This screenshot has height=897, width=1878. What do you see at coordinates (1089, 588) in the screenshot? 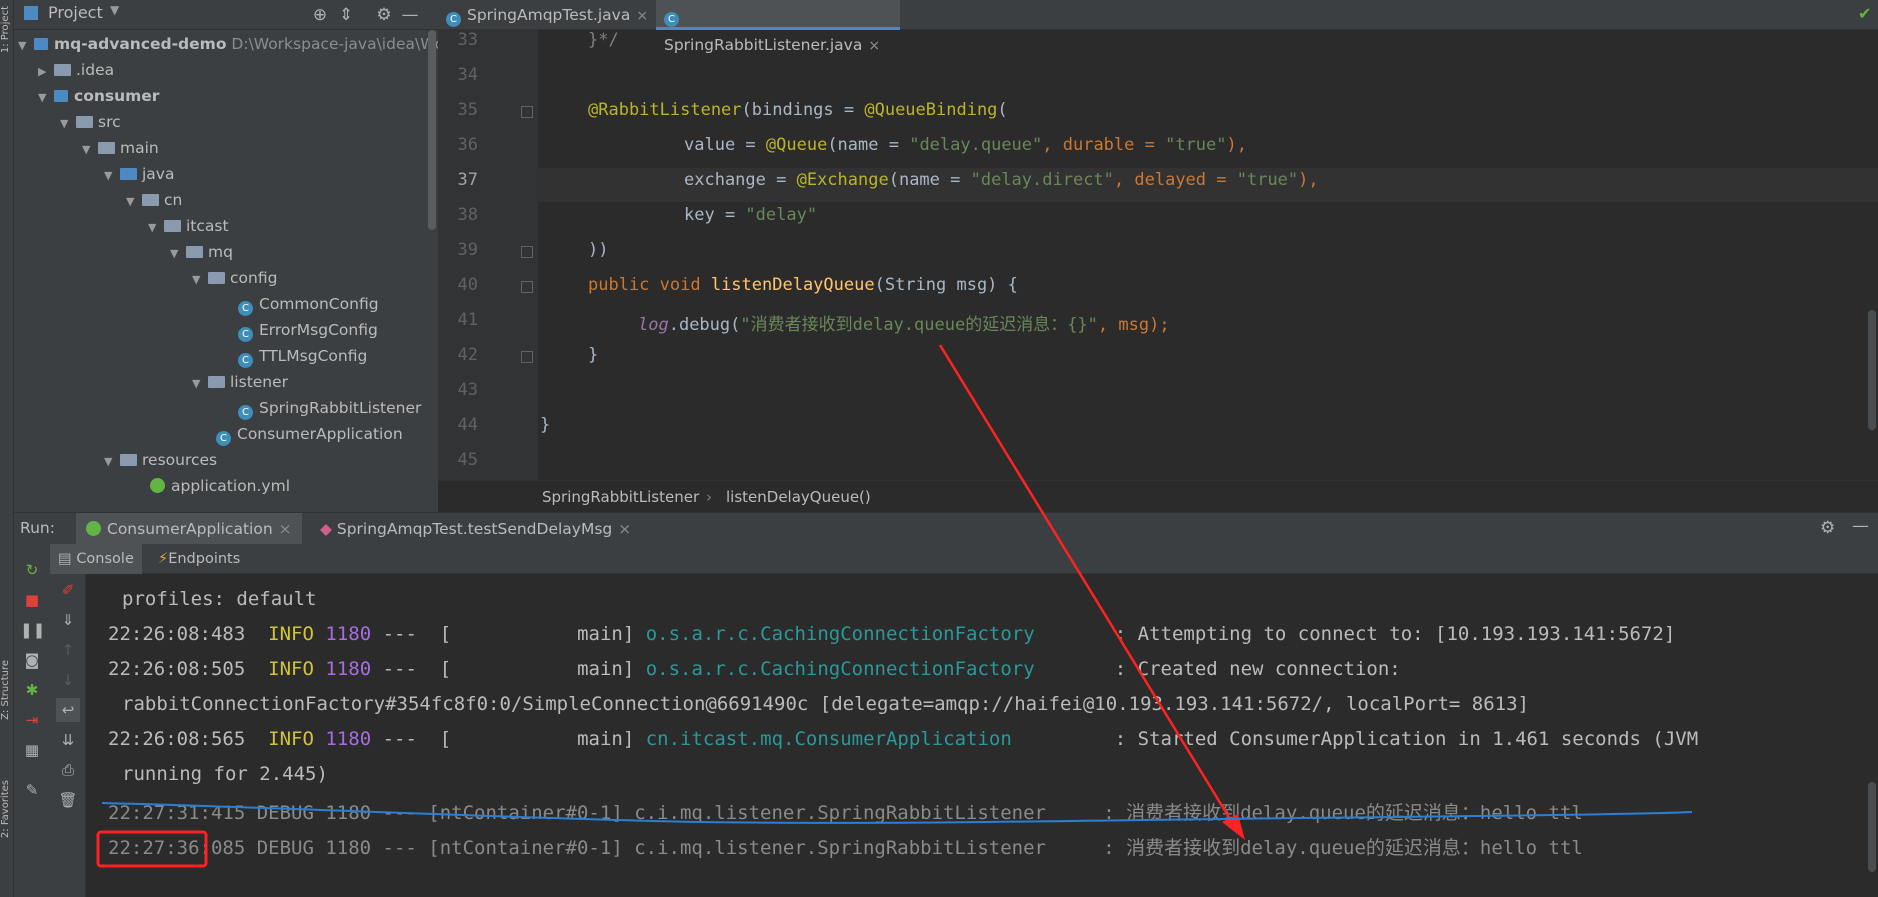
I see `annotation-arrow-line` at bounding box center [1089, 588].